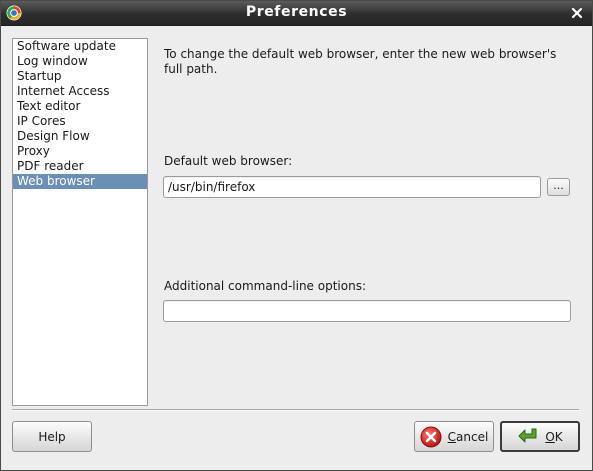 The height and width of the screenshot is (471, 593). Describe the element at coordinates (352, 187) in the screenshot. I see `default-browser-input` at that location.